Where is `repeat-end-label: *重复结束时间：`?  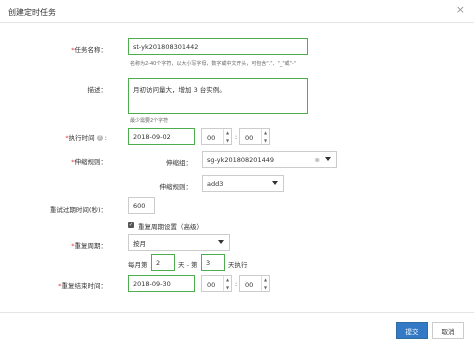 repeat-end-label: *重复结束时间： is located at coordinates (82, 286).